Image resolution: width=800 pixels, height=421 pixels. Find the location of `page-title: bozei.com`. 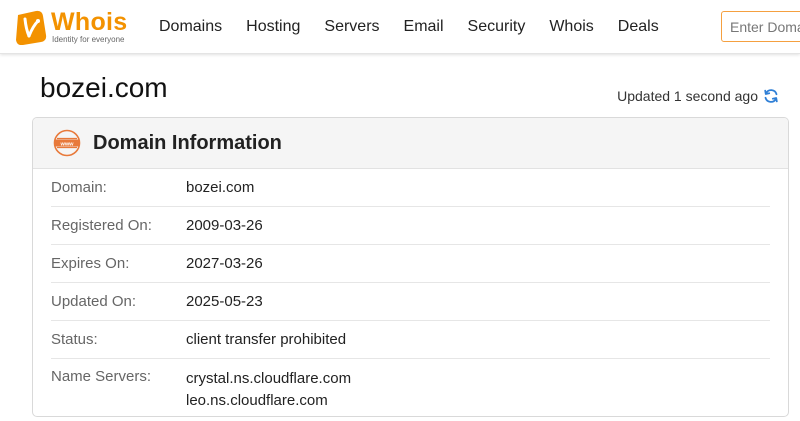

page-title: bozei.com is located at coordinates (104, 87).